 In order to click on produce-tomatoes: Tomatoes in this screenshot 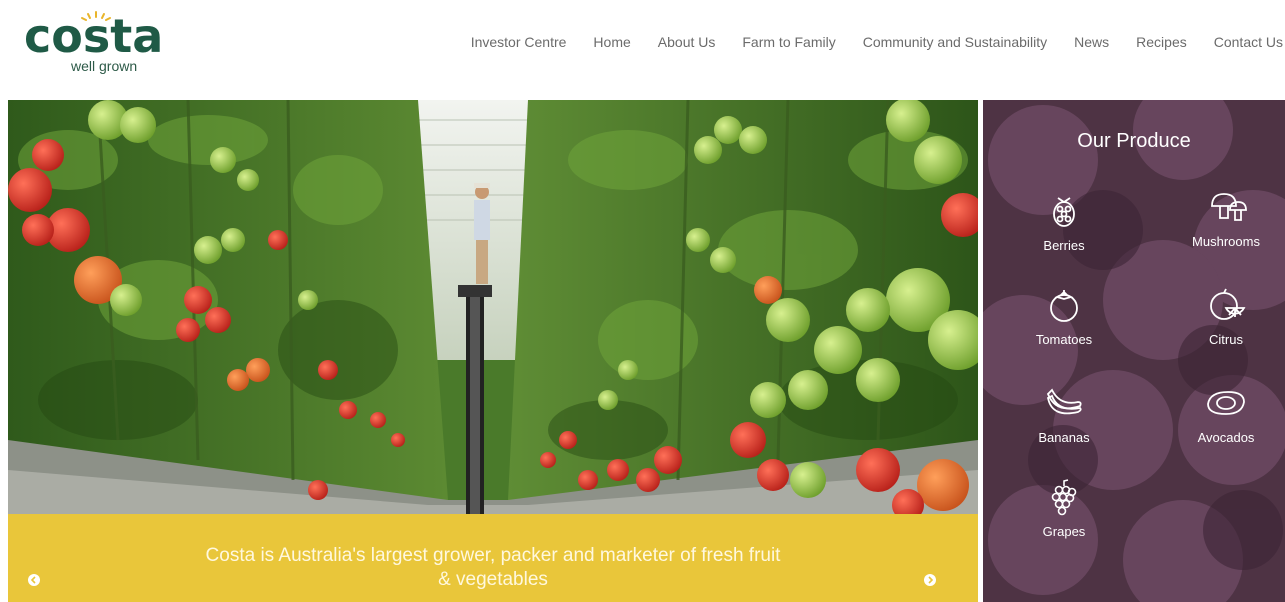, I will do `click(1064, 316)`.